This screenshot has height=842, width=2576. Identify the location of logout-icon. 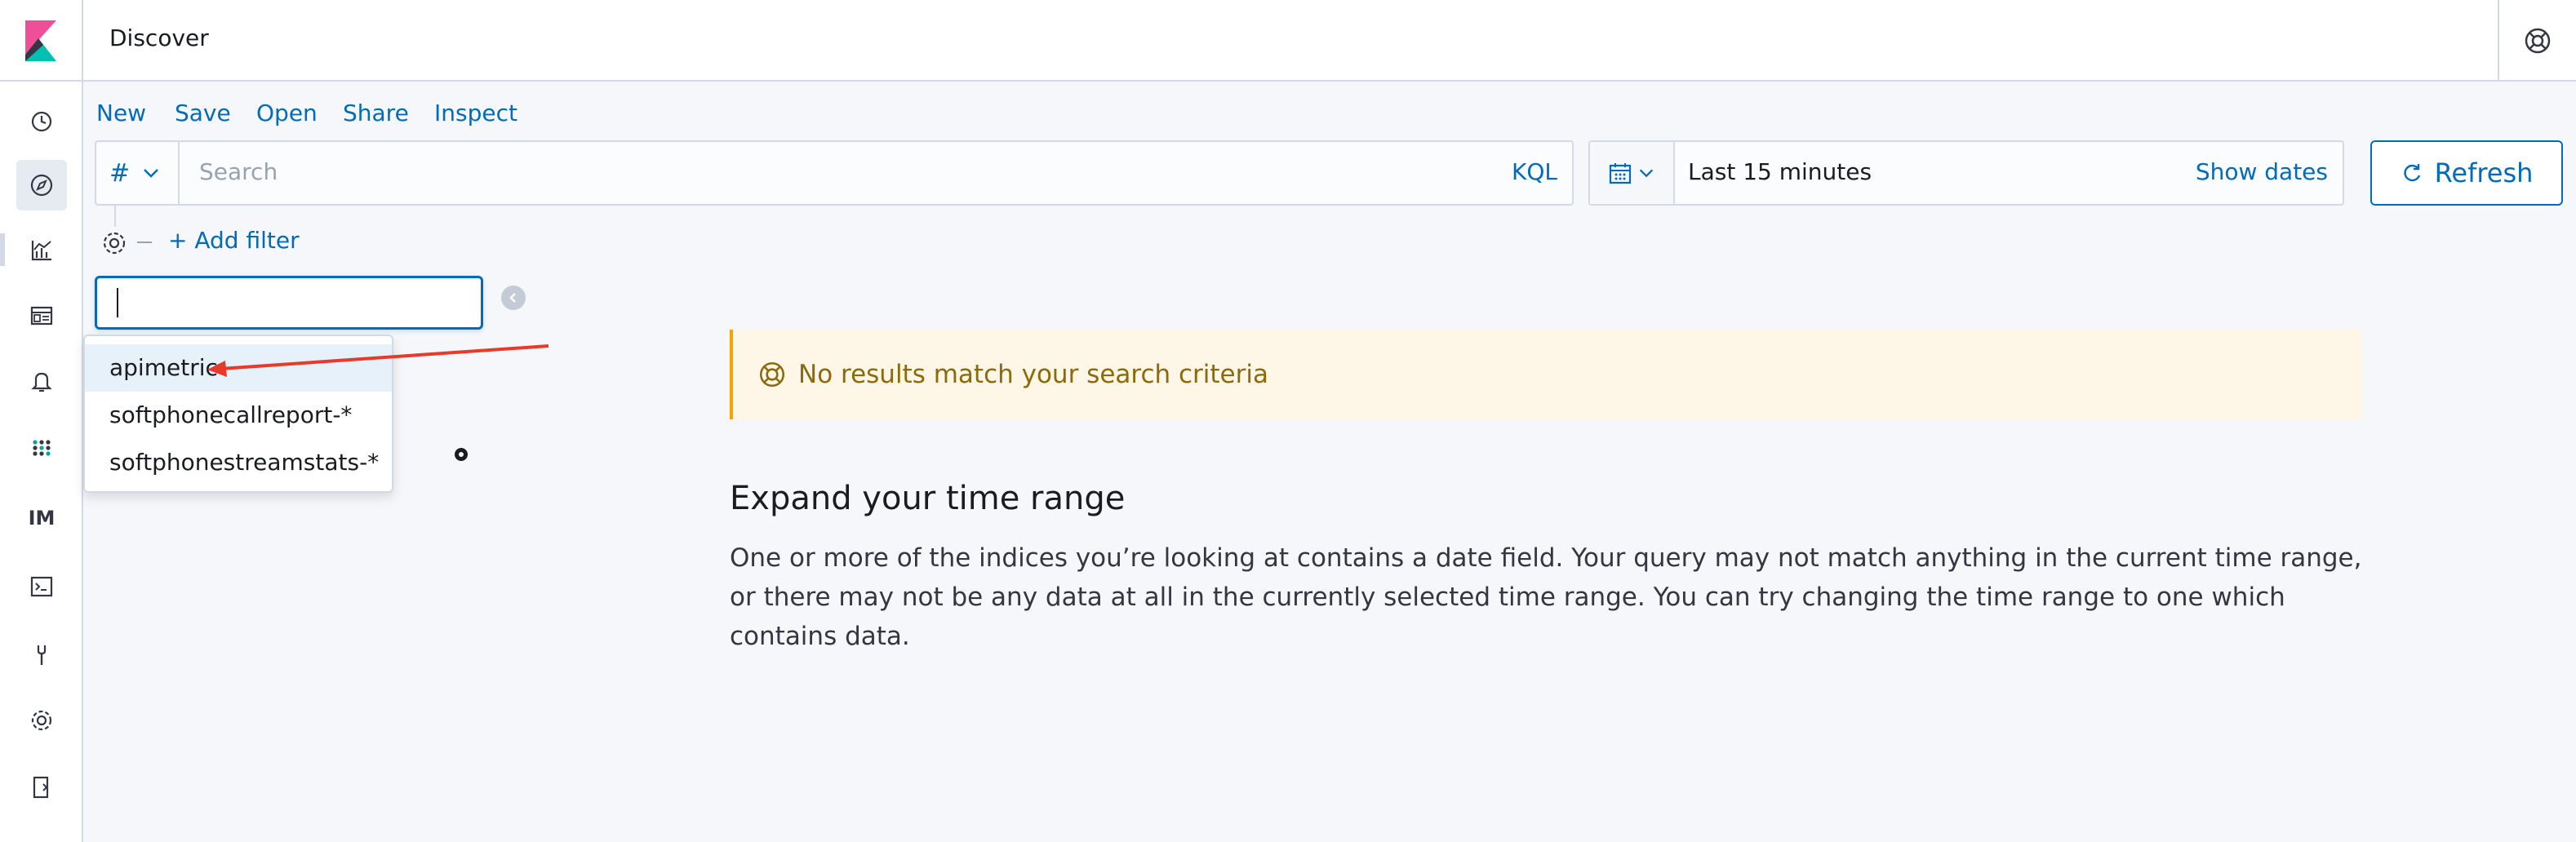
(41, 788).